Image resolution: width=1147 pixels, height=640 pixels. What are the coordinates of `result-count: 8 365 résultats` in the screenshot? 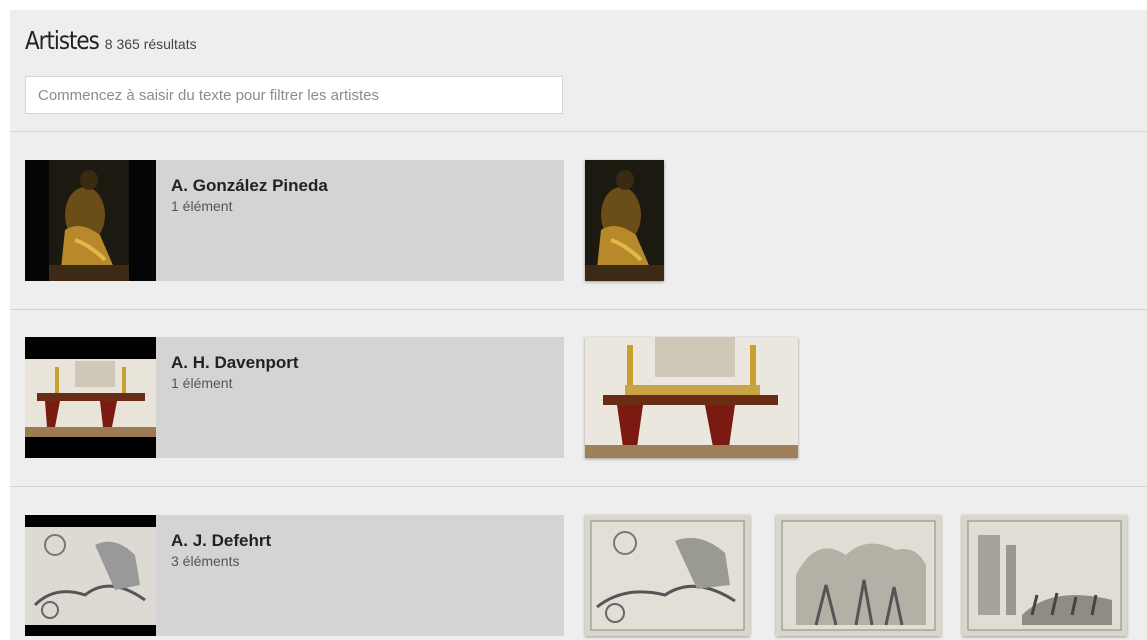 It's located at (150, 44).